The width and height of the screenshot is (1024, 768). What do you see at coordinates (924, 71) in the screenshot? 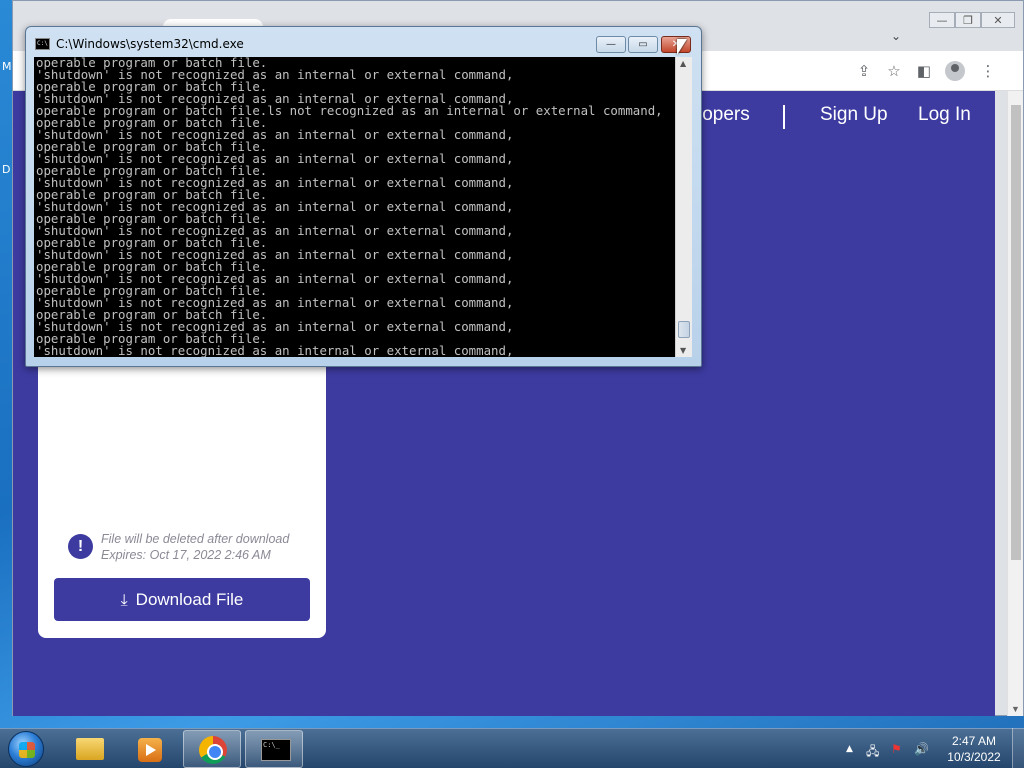
I see `side-panel-icon: ◧` at bounding box center [924, 71].